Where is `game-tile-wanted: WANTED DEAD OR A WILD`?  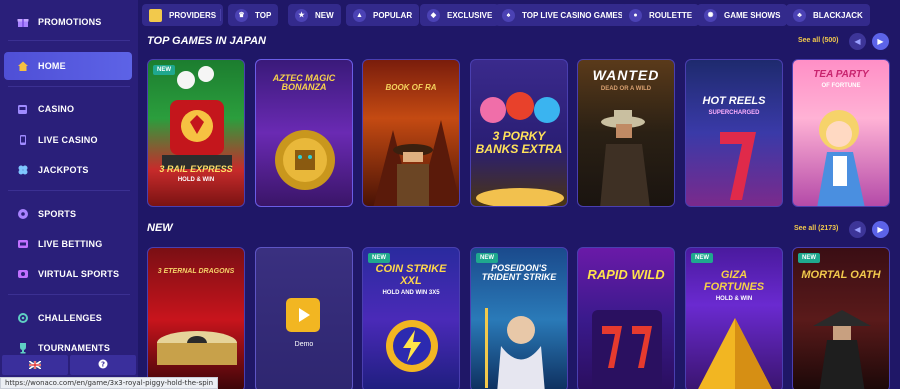 game-tile-wanted: WANTED DEAD OR A WILD is located at coordinates (626, 133).